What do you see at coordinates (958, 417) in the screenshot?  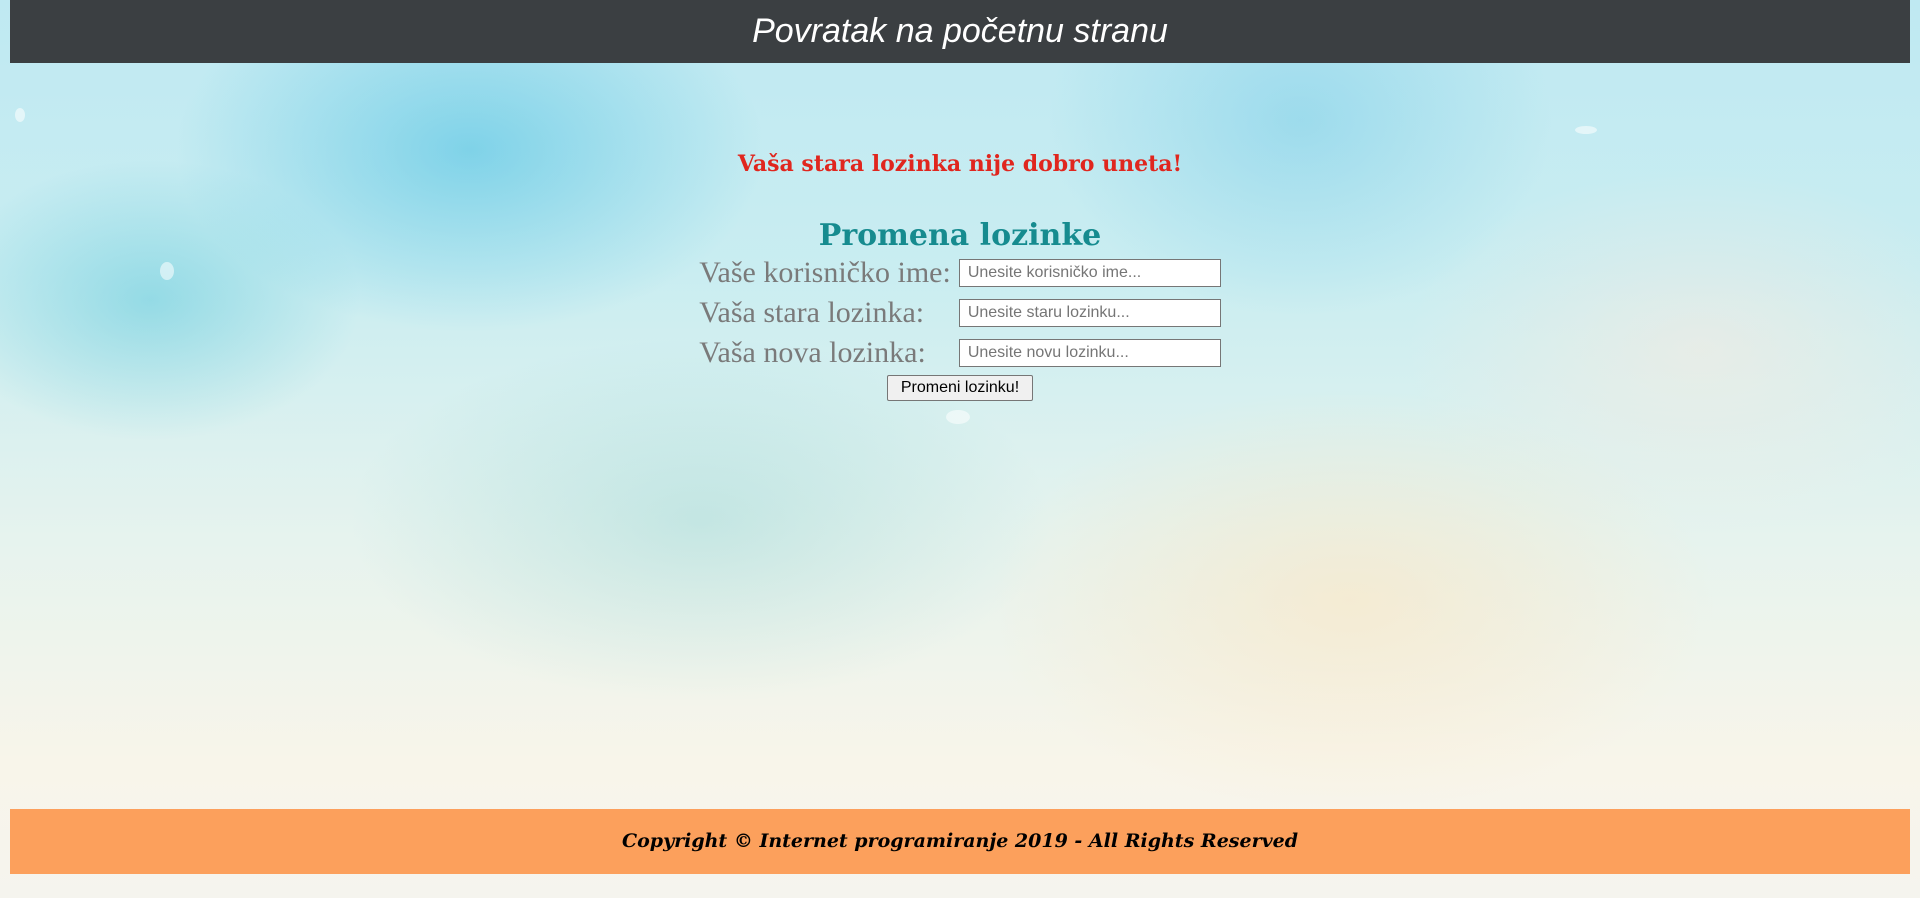 I see `background-splash` at bounding box center [958, 417].